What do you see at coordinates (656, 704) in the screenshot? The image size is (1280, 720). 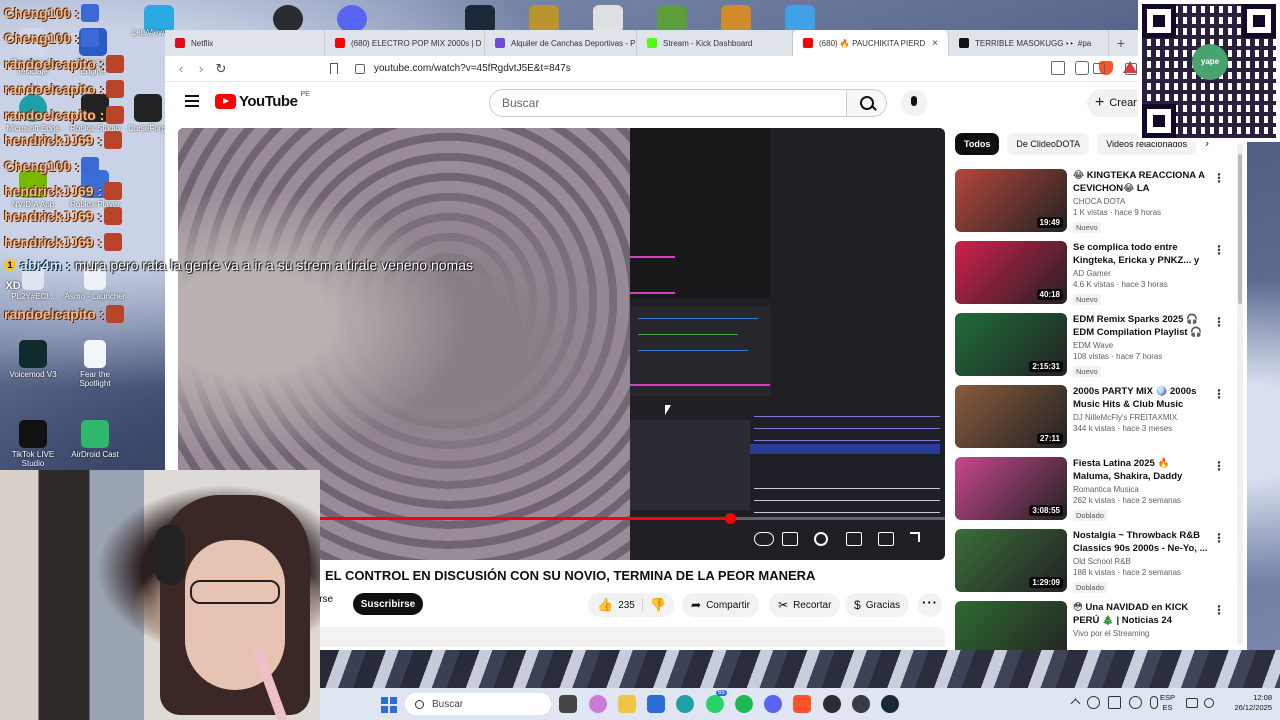 I see `microsoft-store-icon` at bounding box center [656, 704].